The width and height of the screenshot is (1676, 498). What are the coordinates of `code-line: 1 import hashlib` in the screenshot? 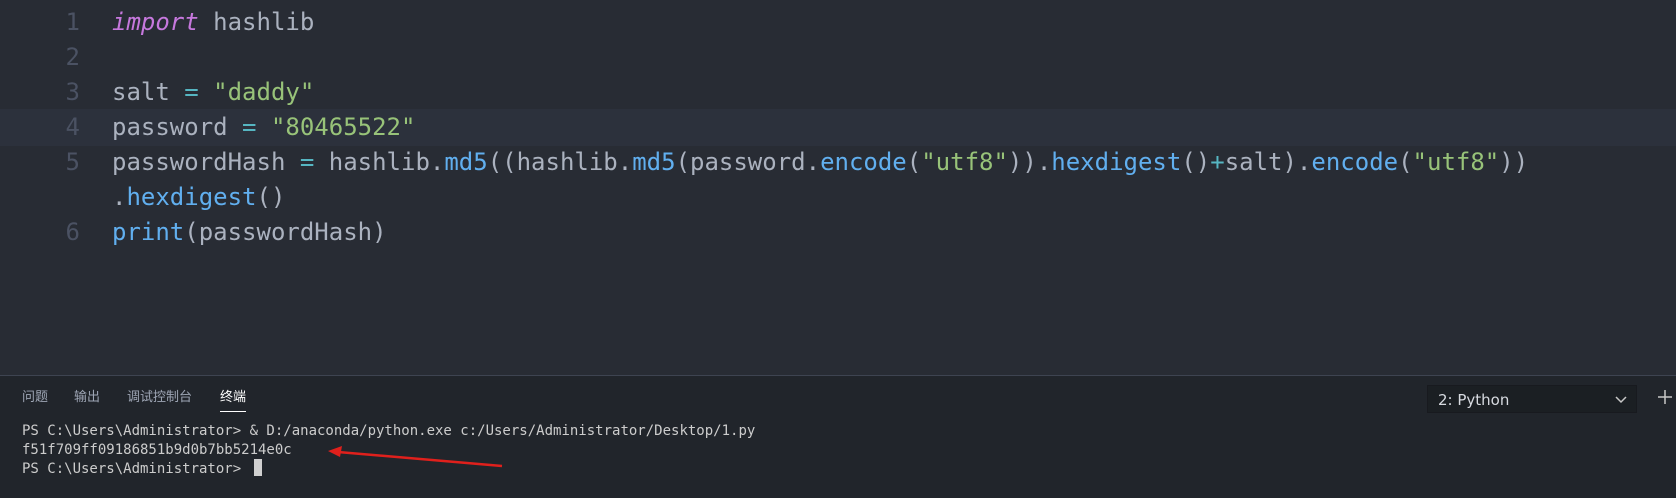 It's located at (838, 22).